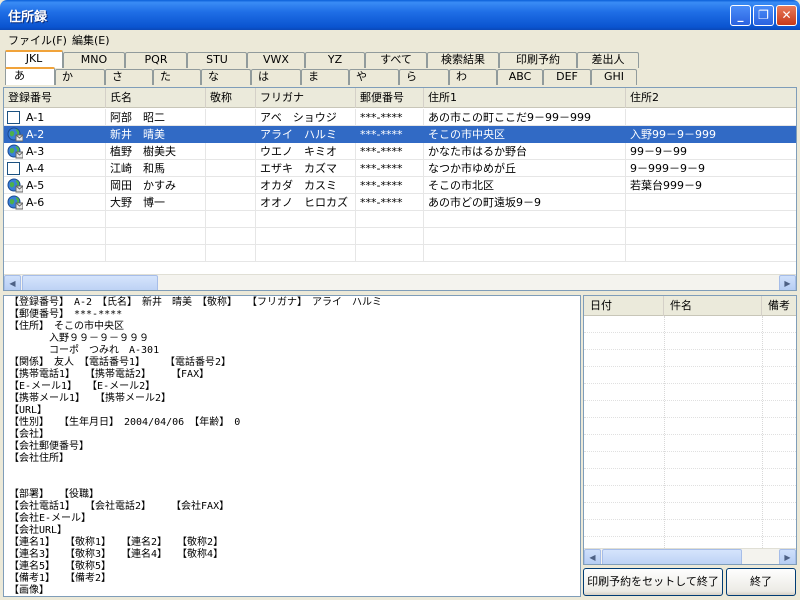 The height and width of the screenshot is (600, 800). Describe the element at coordinates (55, 151) in the screenshot. I see `cell-id: A-3` at that location.